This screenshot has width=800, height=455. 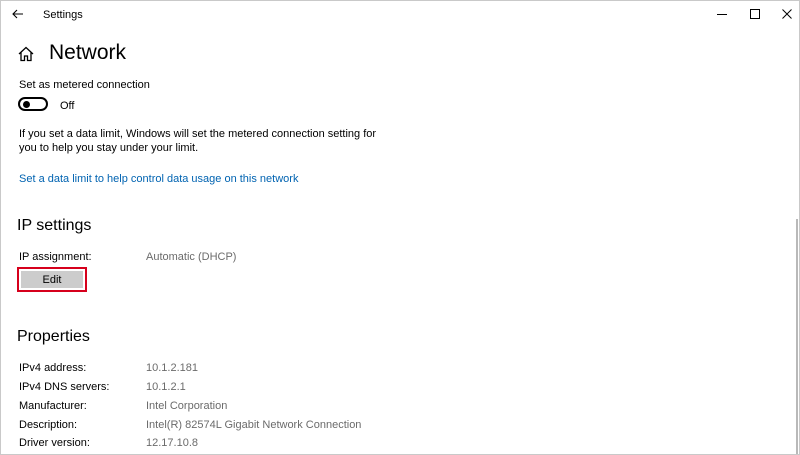 I want to click on maximize-button, so click(x=755, y=14).